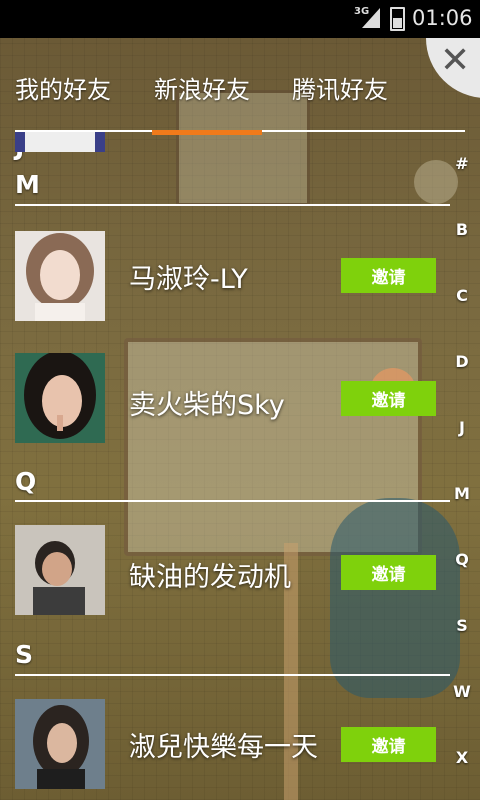  What do you see at coordinates (462, 625) in the screenshot?
I see `index-letter: S` at bounding box center [462, 625].